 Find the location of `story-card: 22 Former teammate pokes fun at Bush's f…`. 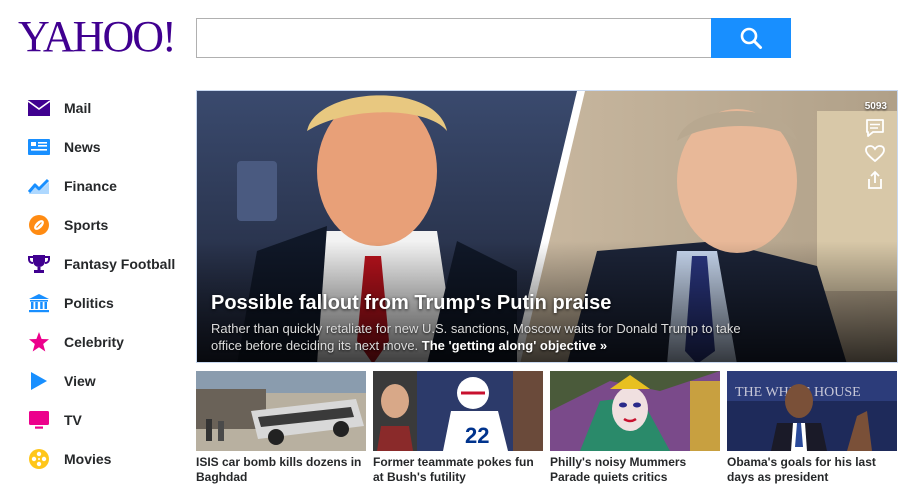

story-card: 22 Former teammate pokes fun at Bush's f… is located at coordinates (458, 428).